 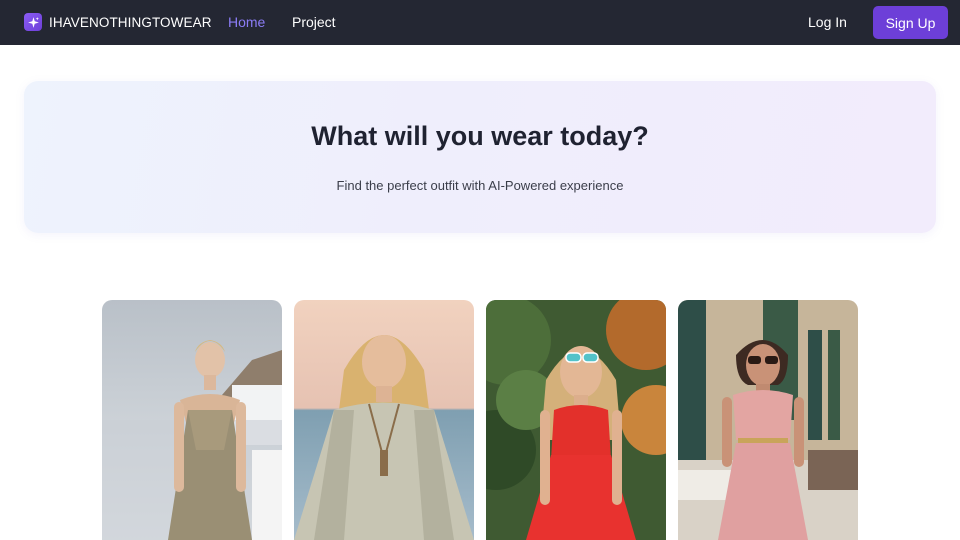 I want to click on nav-link-project: Project, so click(x=314, y=22).